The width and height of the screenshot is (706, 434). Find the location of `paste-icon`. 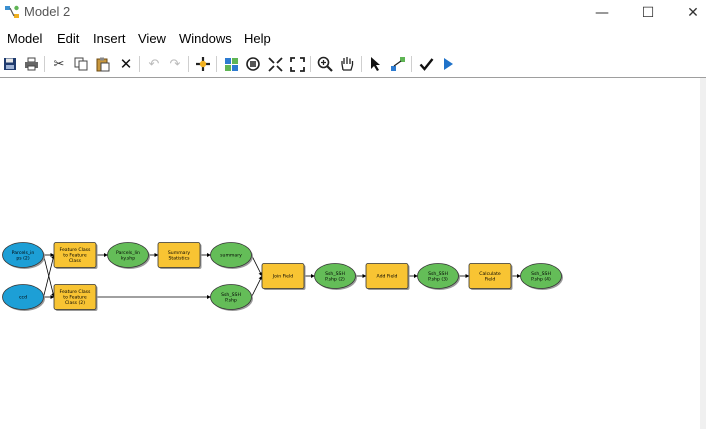

paste-icon is located at coordinates (103, 64).